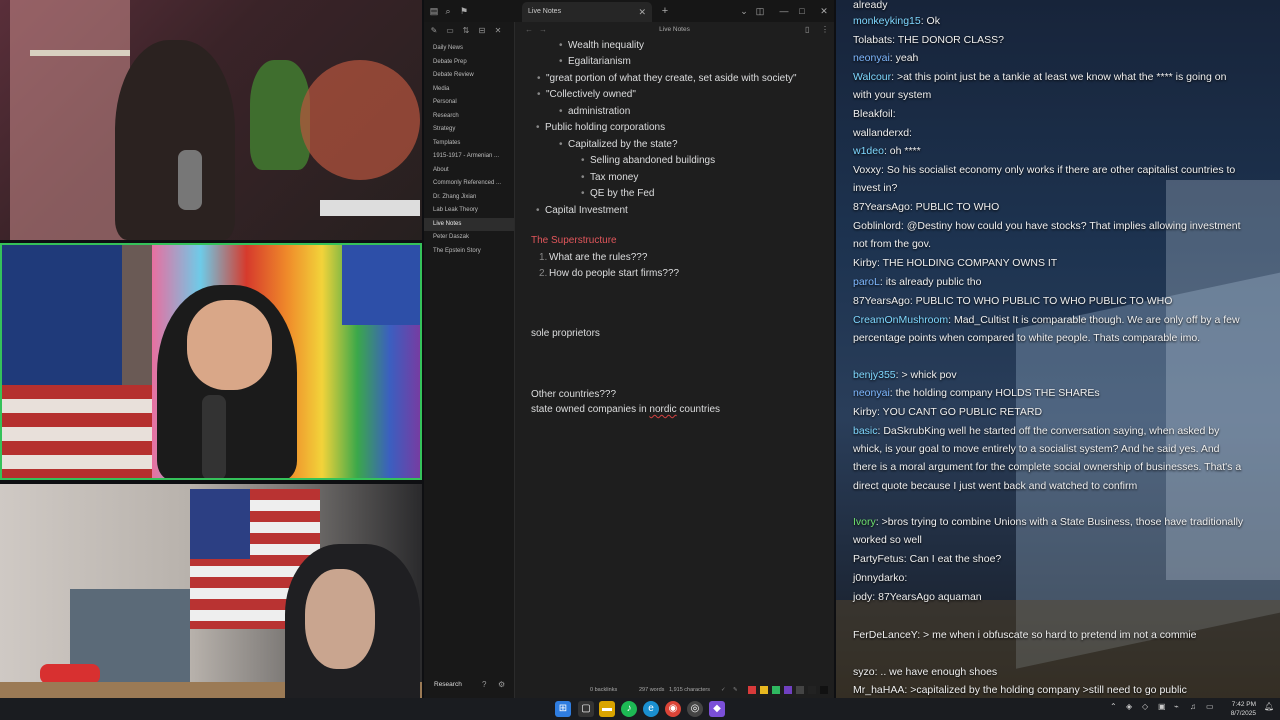 The width and height of the screenshot is (1280, 720). Describe the element at coordinates (469, 63) in the screenshot. I see `file-tree-item: Debate Prep` at that location.